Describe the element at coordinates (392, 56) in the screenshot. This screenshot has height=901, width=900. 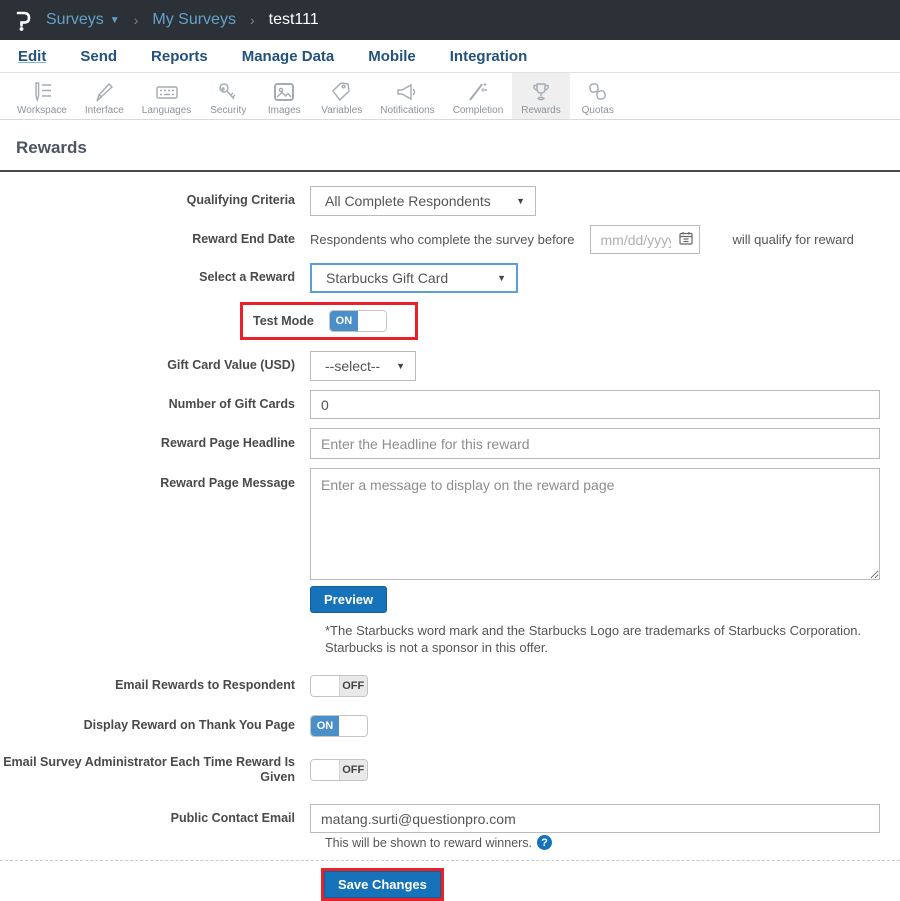
I see `tab-mobile: Mobile` at that location.